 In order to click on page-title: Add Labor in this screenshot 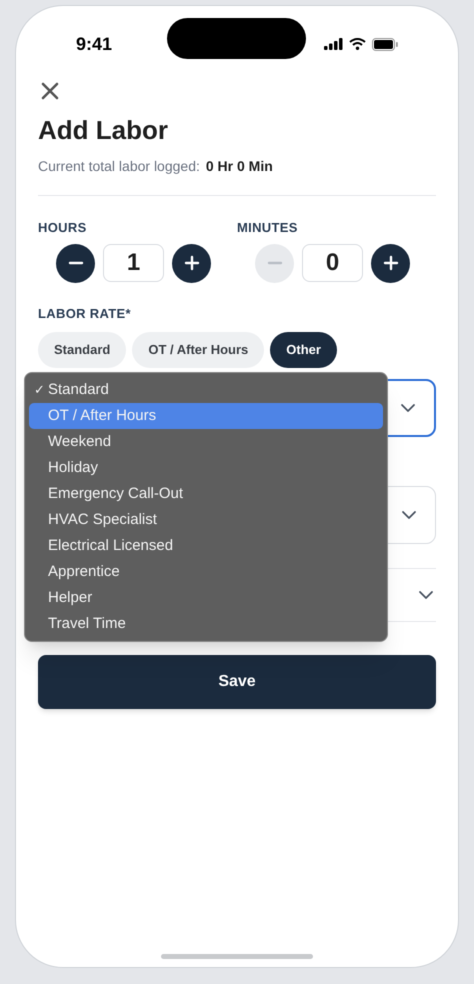, I will do `click(103, 130)`.